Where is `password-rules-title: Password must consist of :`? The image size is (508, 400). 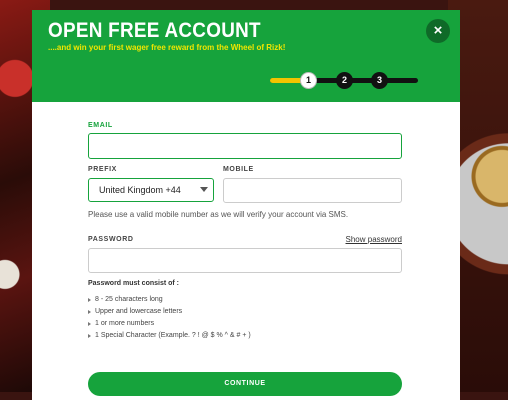 password-rules-title: Password must consist of : is located at coordinates (134, 283).